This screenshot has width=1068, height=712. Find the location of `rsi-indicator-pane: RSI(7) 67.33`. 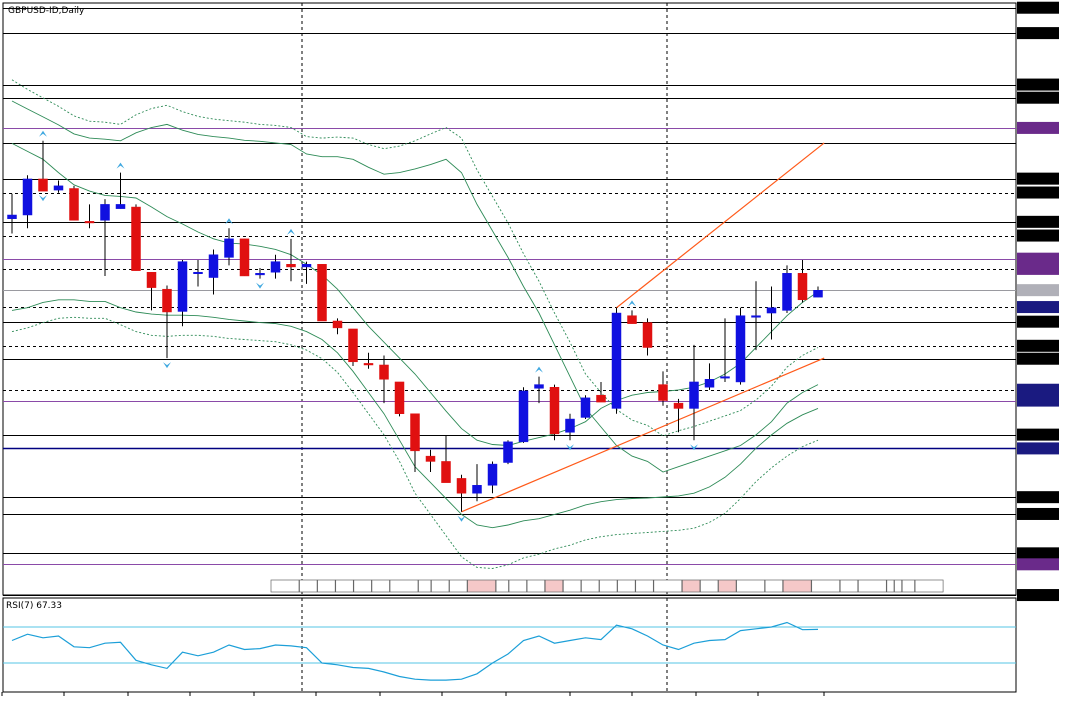

rsi-indicator-pane: RSI(7) 67.33 is located at coordinates (509, 645).